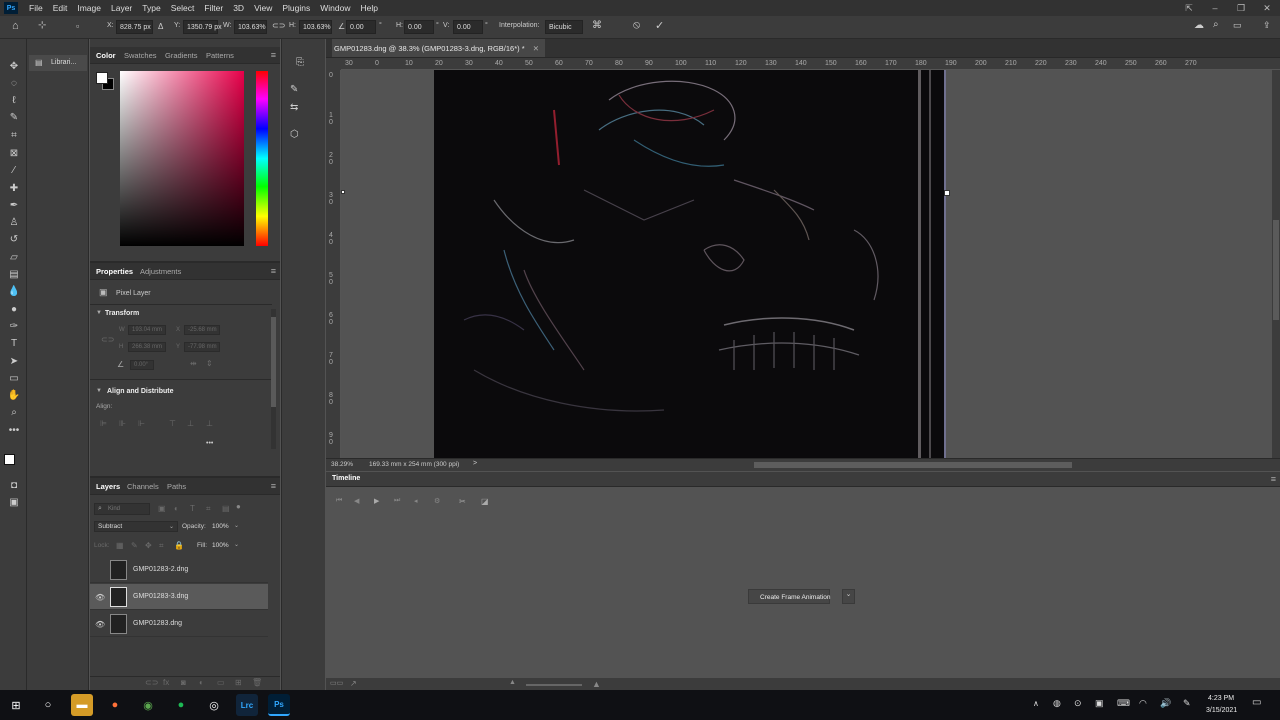 Image resolution: width=1280 pixels, height=720 pixels. Describe the element at coordinates (77, 26) in the screenshot. I see `reference-point-icon: ▫` at that location.